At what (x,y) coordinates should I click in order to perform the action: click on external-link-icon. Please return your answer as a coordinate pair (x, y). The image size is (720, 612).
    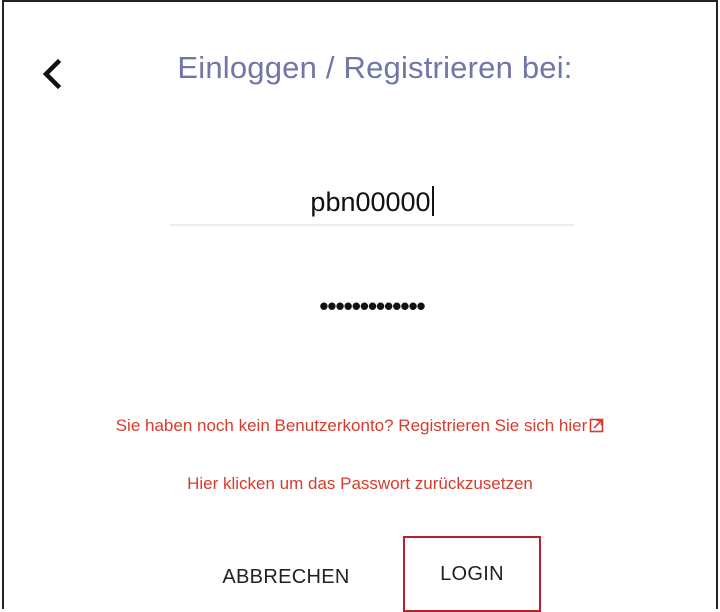
    Looking at the image, I should click on (596, 428).